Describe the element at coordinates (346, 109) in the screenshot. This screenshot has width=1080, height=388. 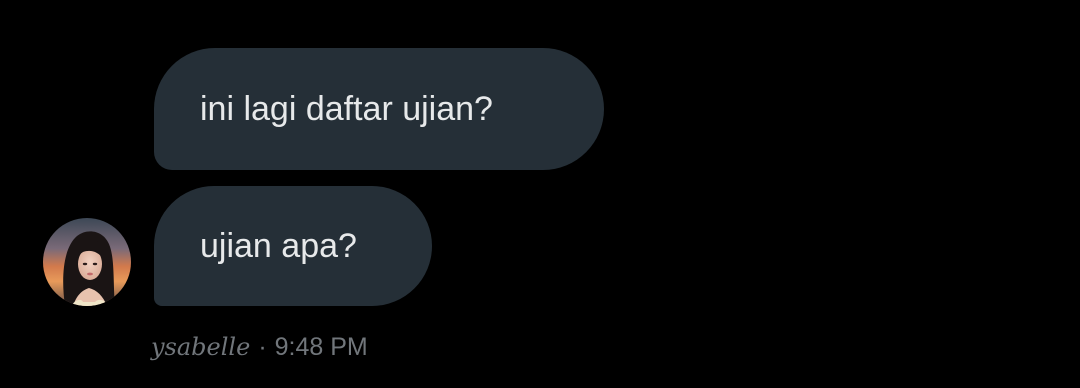
I see `message-text: ini lagi daftar ujian?` at that location.